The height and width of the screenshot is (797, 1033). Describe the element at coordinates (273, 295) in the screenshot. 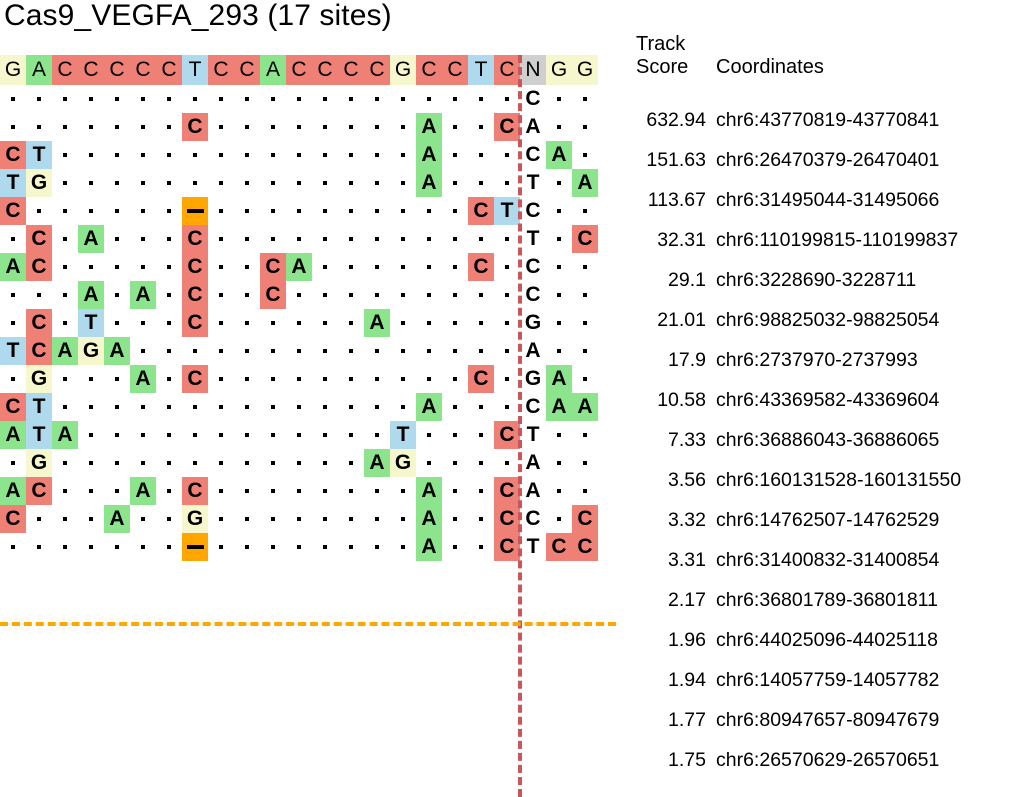

I see `cell-mismatch-11: C` at that location.